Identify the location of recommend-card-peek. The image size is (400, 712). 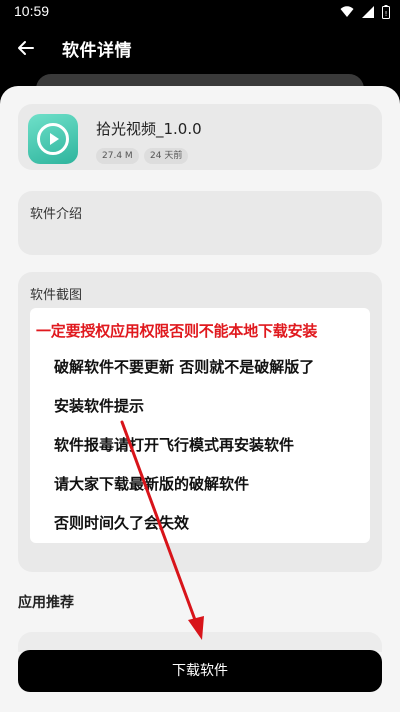
(200, 642).